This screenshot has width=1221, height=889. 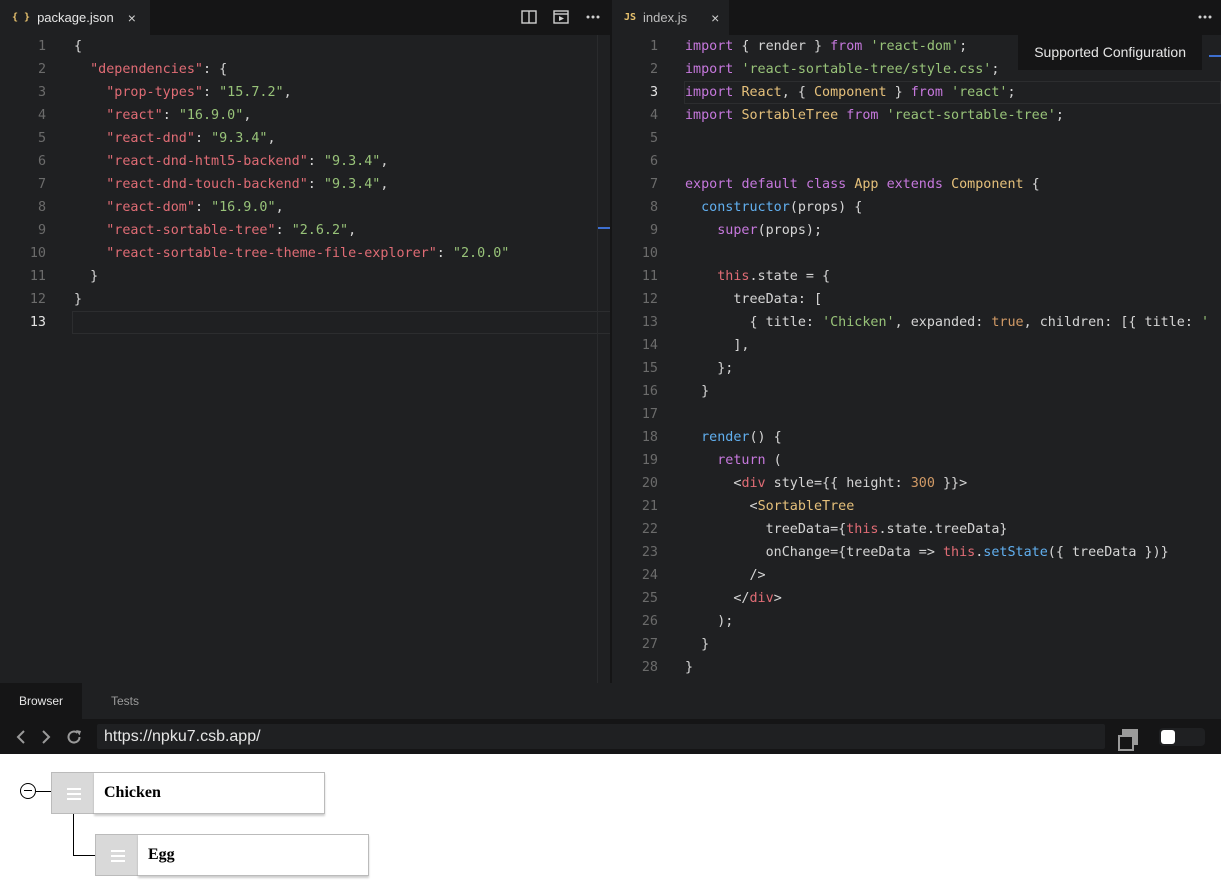 I want to click on code-text: {, so click(x=78, y=46).